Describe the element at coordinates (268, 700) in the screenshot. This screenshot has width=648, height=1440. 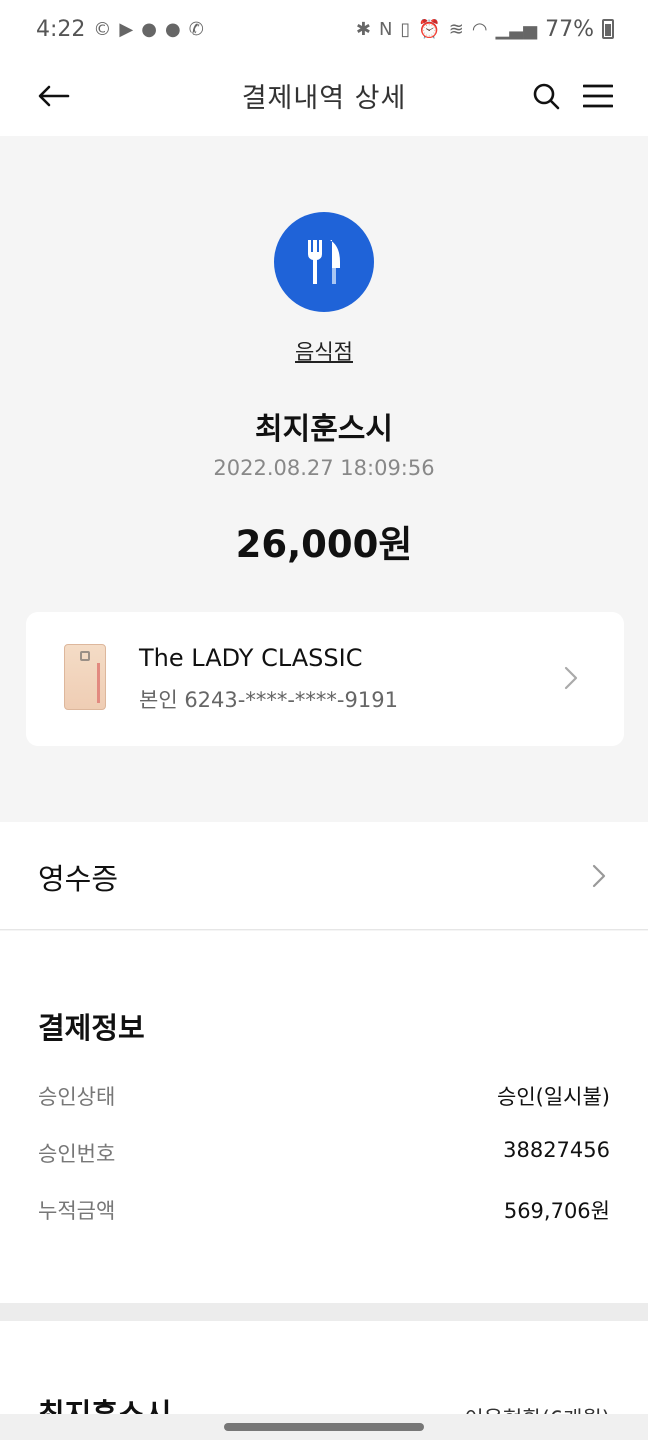
I see `card-number: 본인 6243-****-****-9191` at that location.